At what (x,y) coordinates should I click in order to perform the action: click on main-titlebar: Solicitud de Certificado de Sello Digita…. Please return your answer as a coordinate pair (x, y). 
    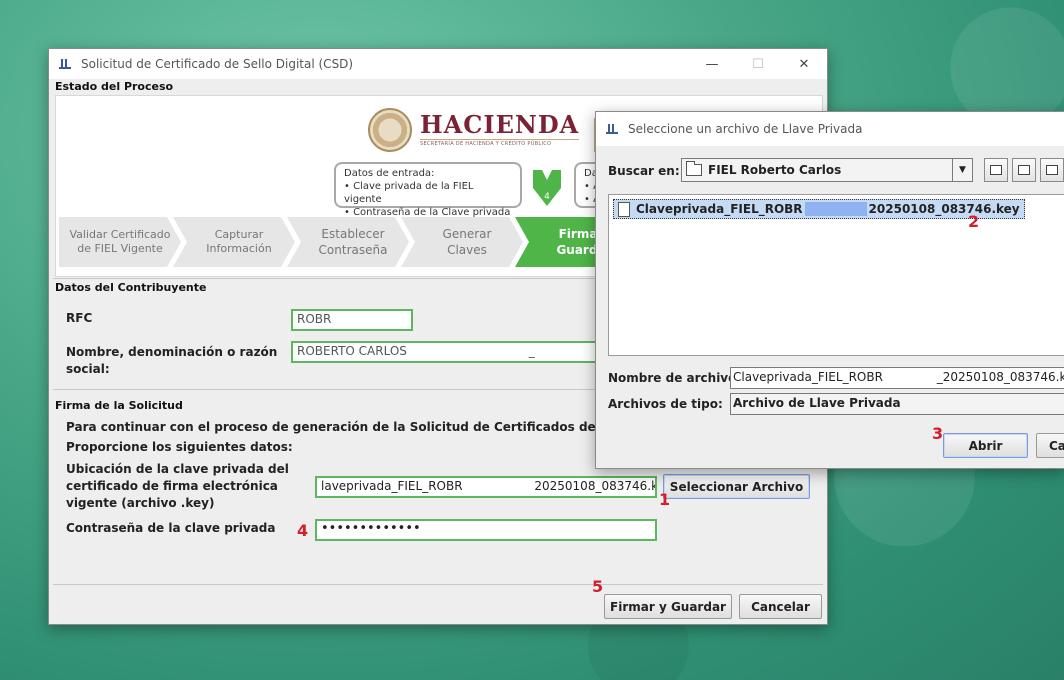
    Looking at the image, I should click on (438, 64).